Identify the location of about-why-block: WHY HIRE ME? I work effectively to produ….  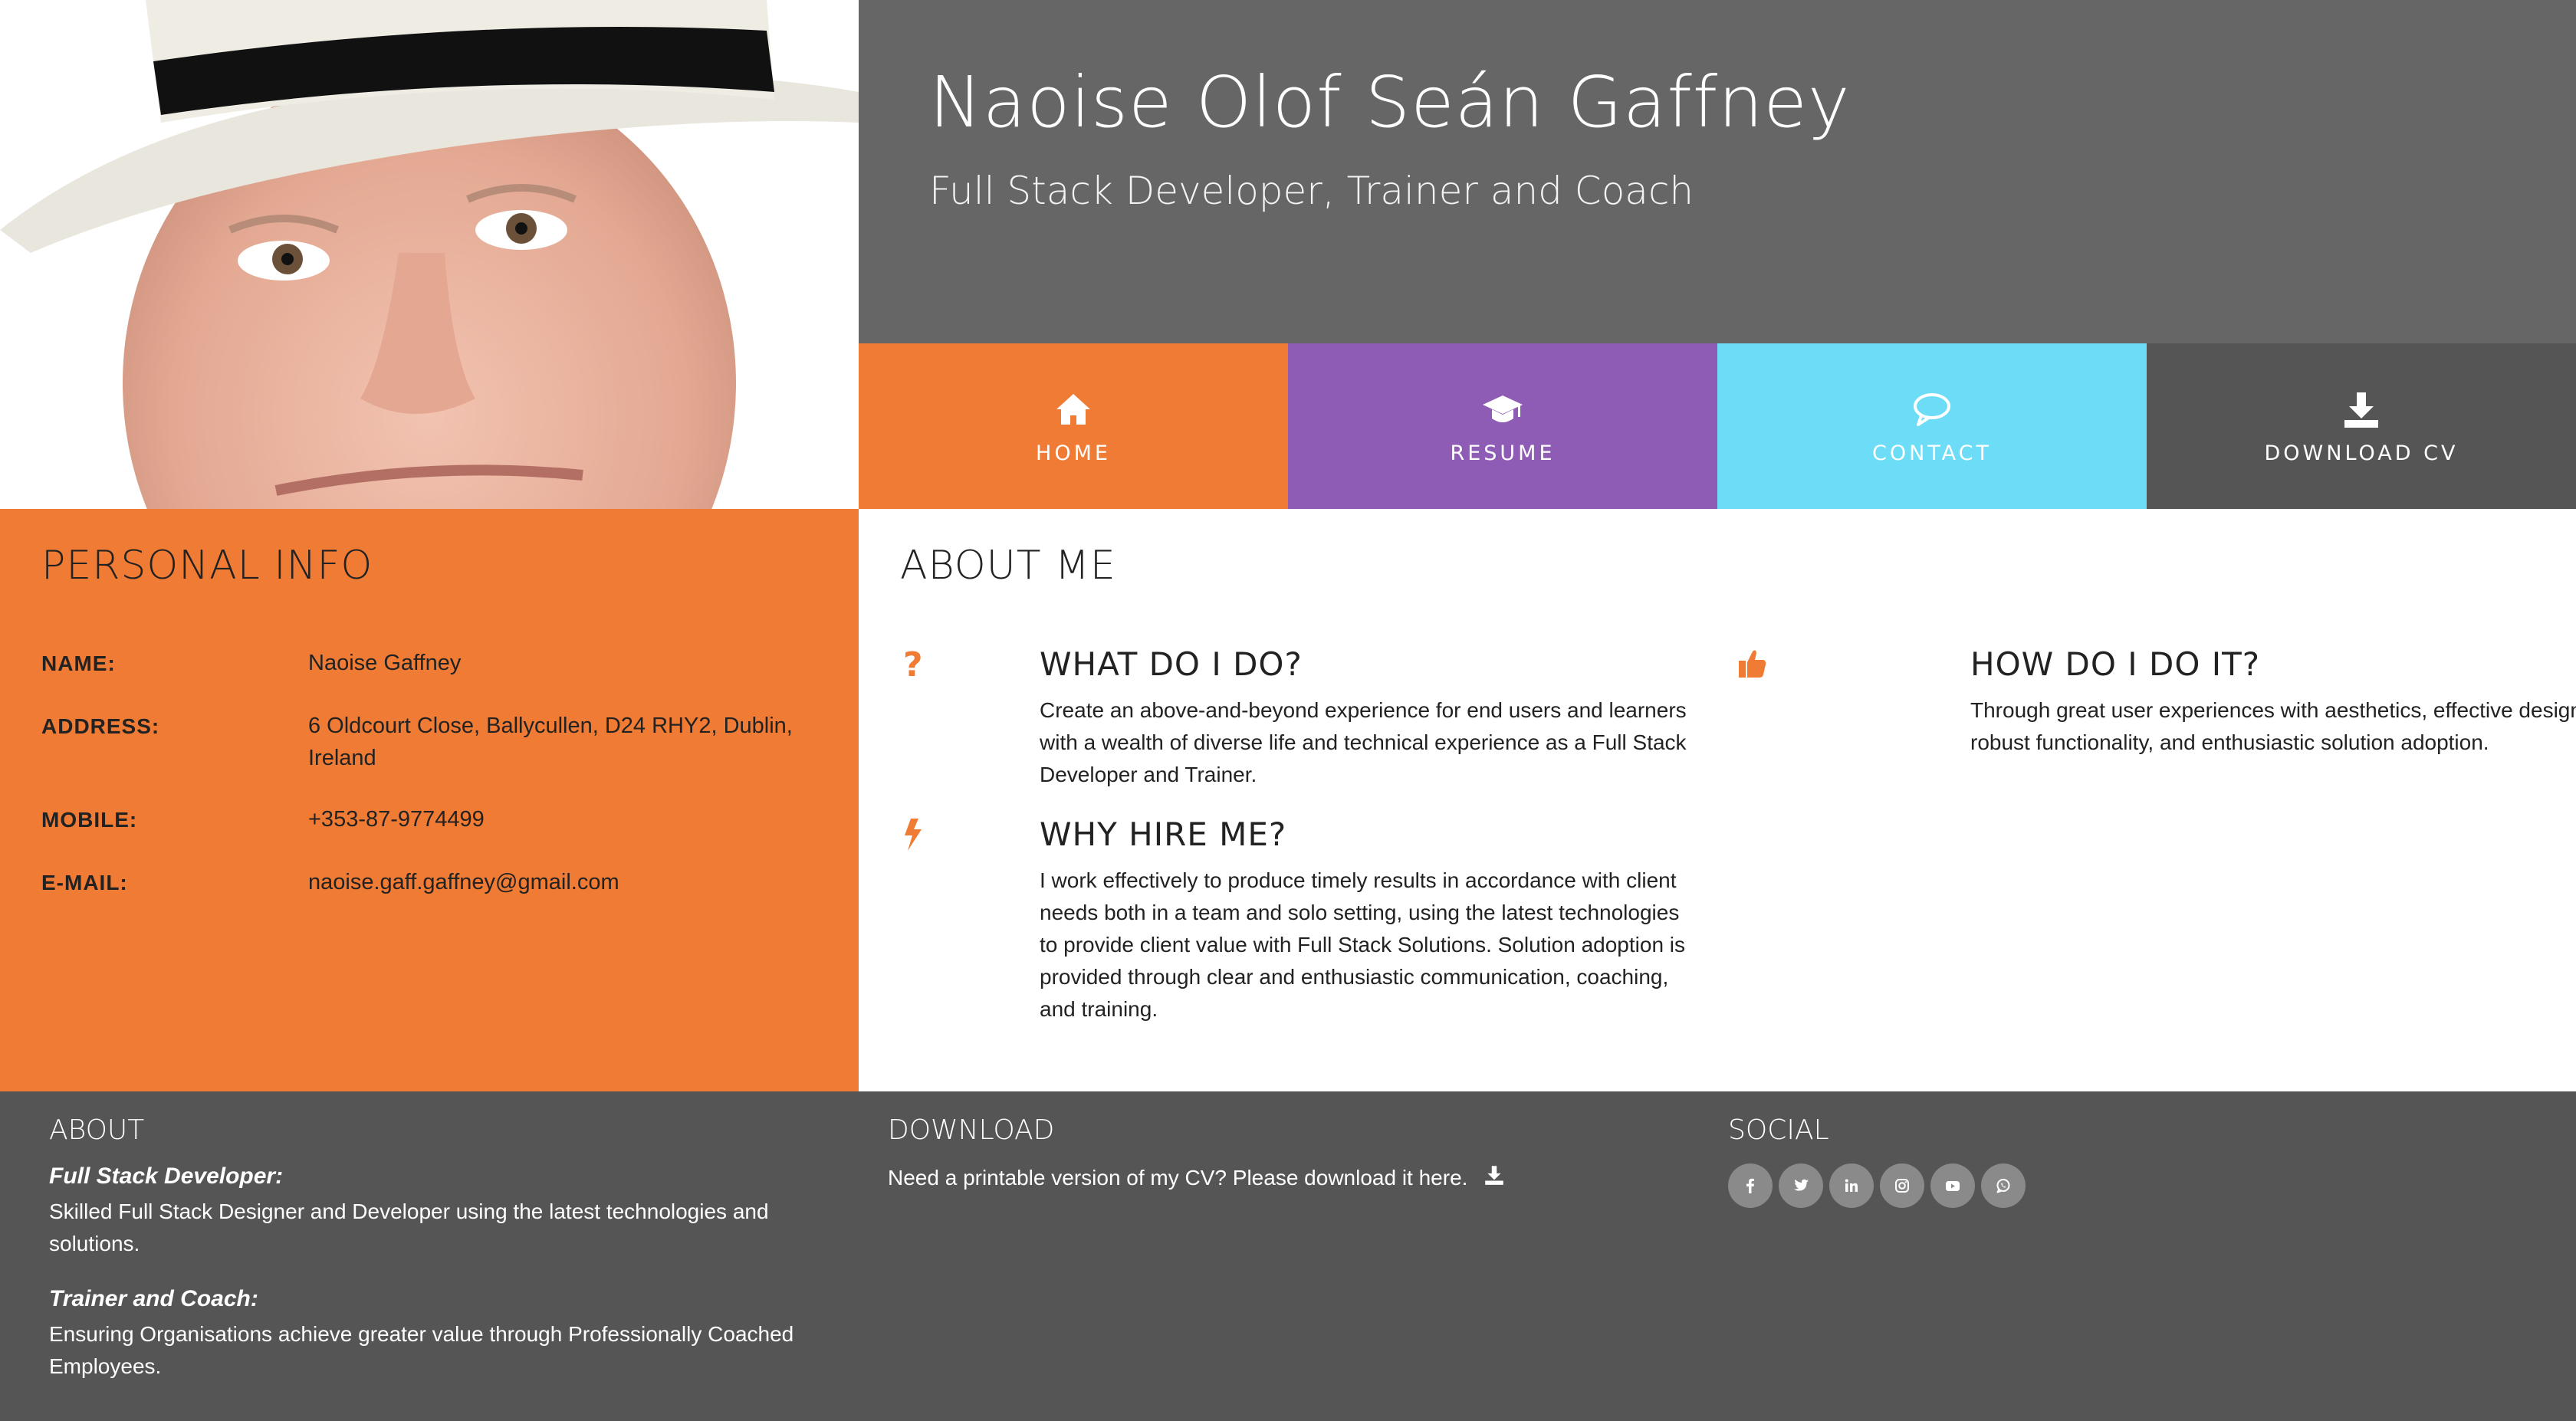
(1303, 930).